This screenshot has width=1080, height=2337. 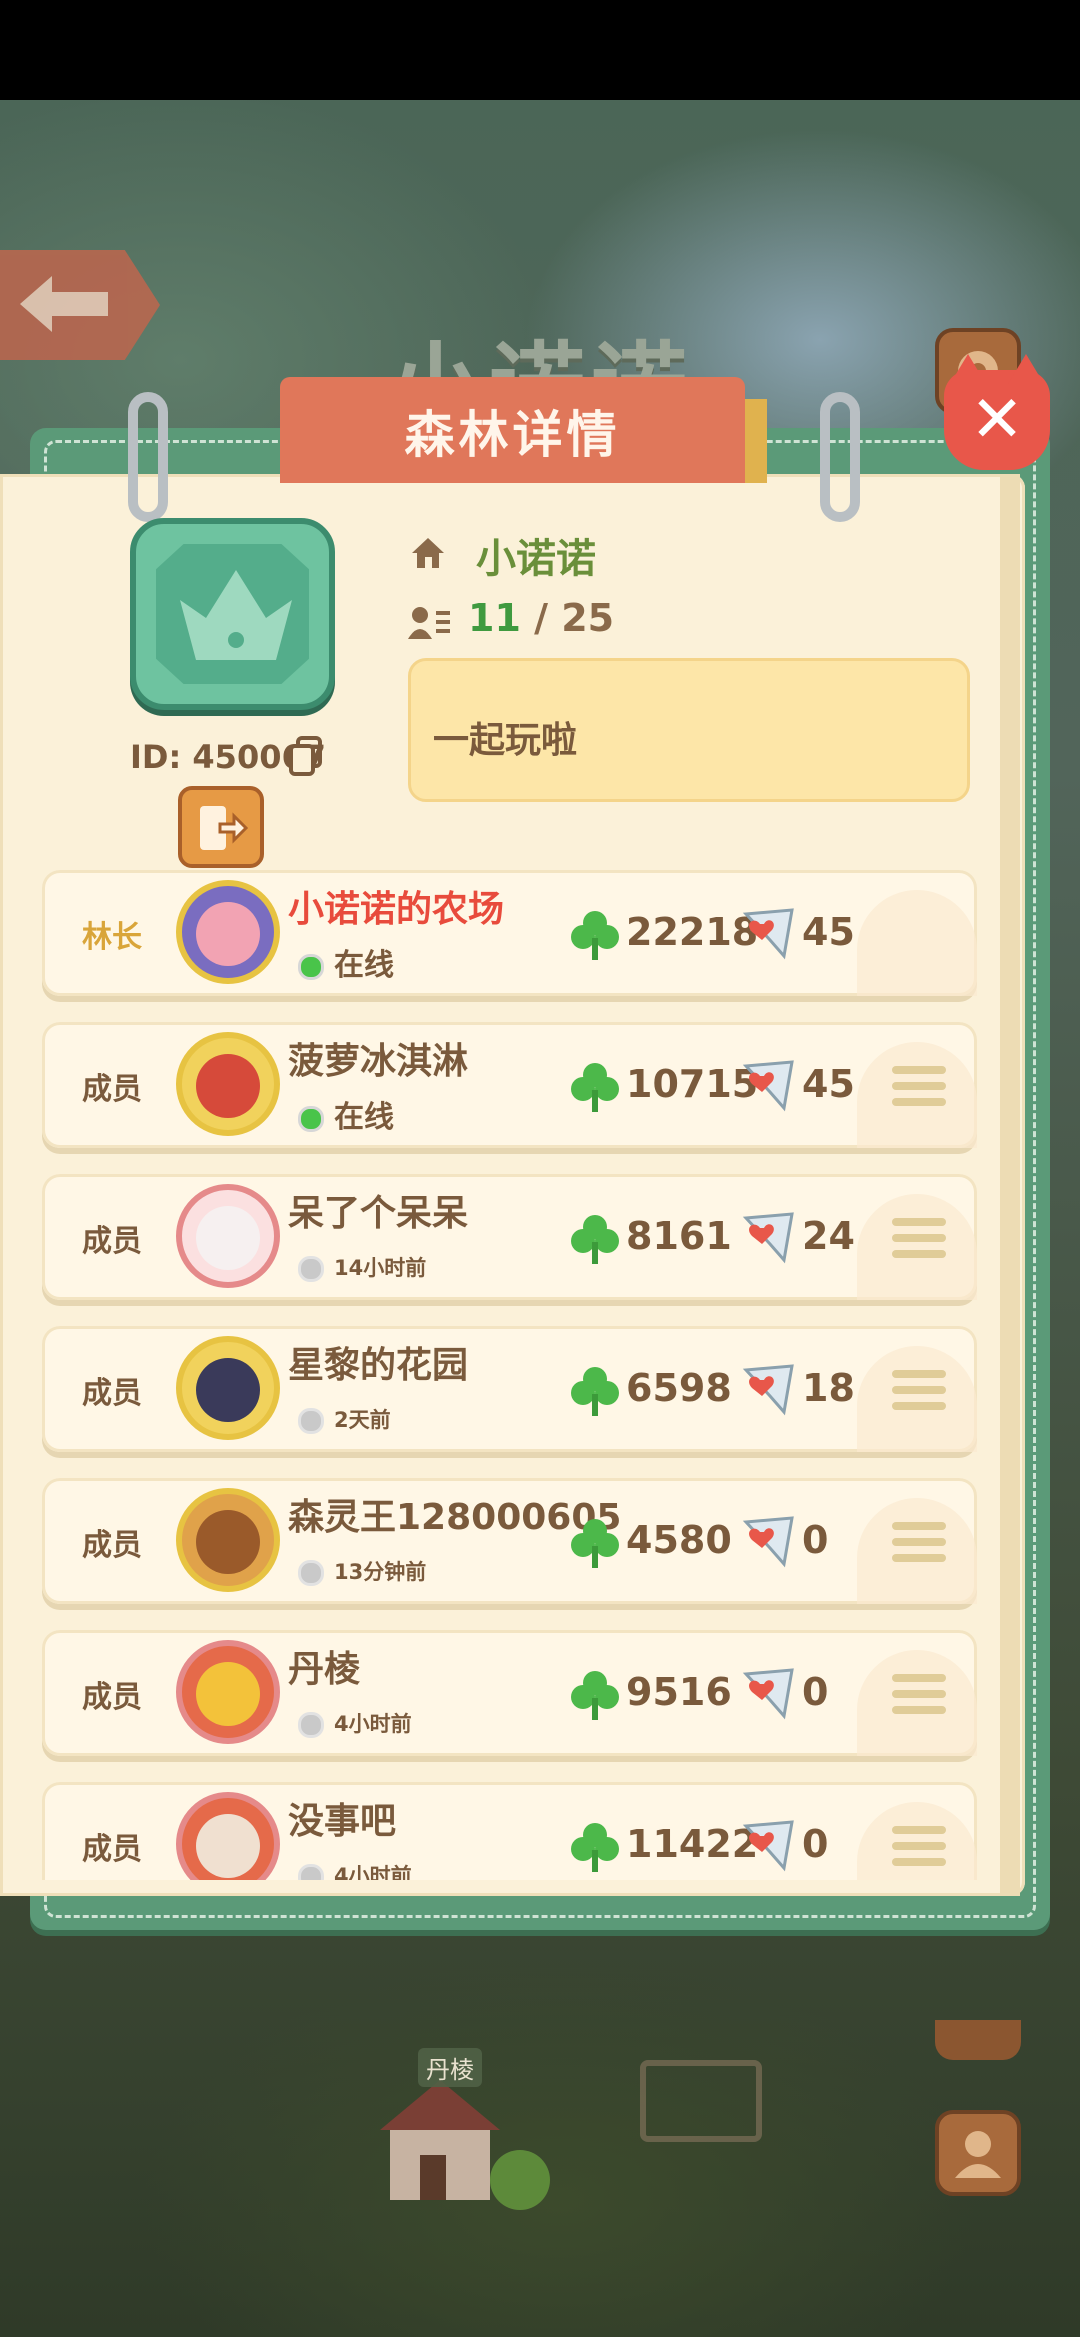 I want to click on member-status: 13分钟前, so click(x=362, y=1571).